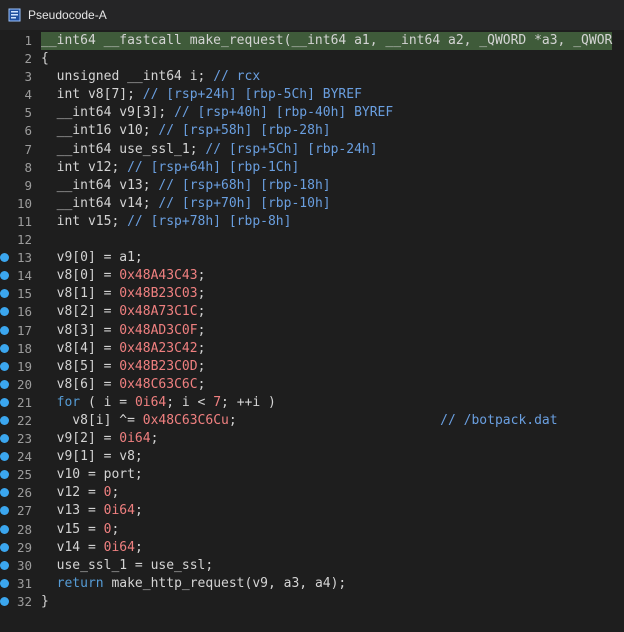  I want to click on code-text: v8[2] = 0x48A73C1C;, so click(123, 312).